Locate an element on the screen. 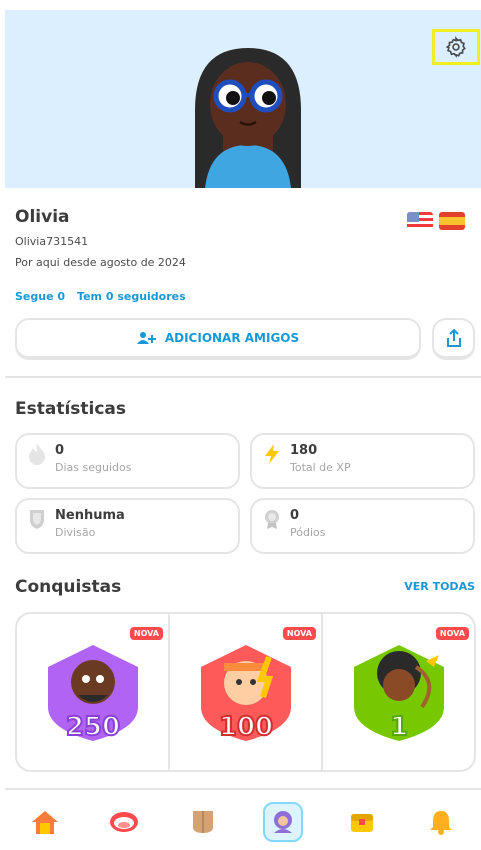 This screenshot has height=850, width=481. speak-icon is located at coordinates (123, 822).